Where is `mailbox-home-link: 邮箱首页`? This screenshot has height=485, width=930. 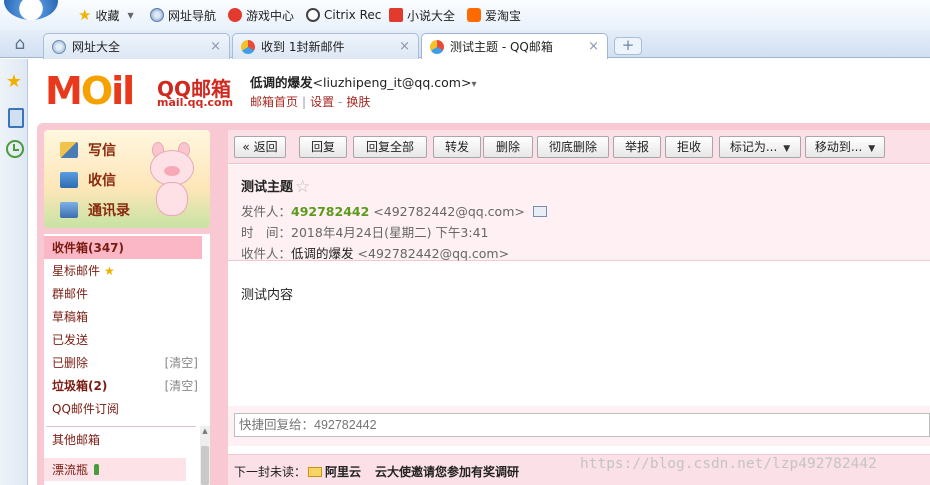 mailbox-home-link: 邮箱首页 is located at coordinates (274, 102).